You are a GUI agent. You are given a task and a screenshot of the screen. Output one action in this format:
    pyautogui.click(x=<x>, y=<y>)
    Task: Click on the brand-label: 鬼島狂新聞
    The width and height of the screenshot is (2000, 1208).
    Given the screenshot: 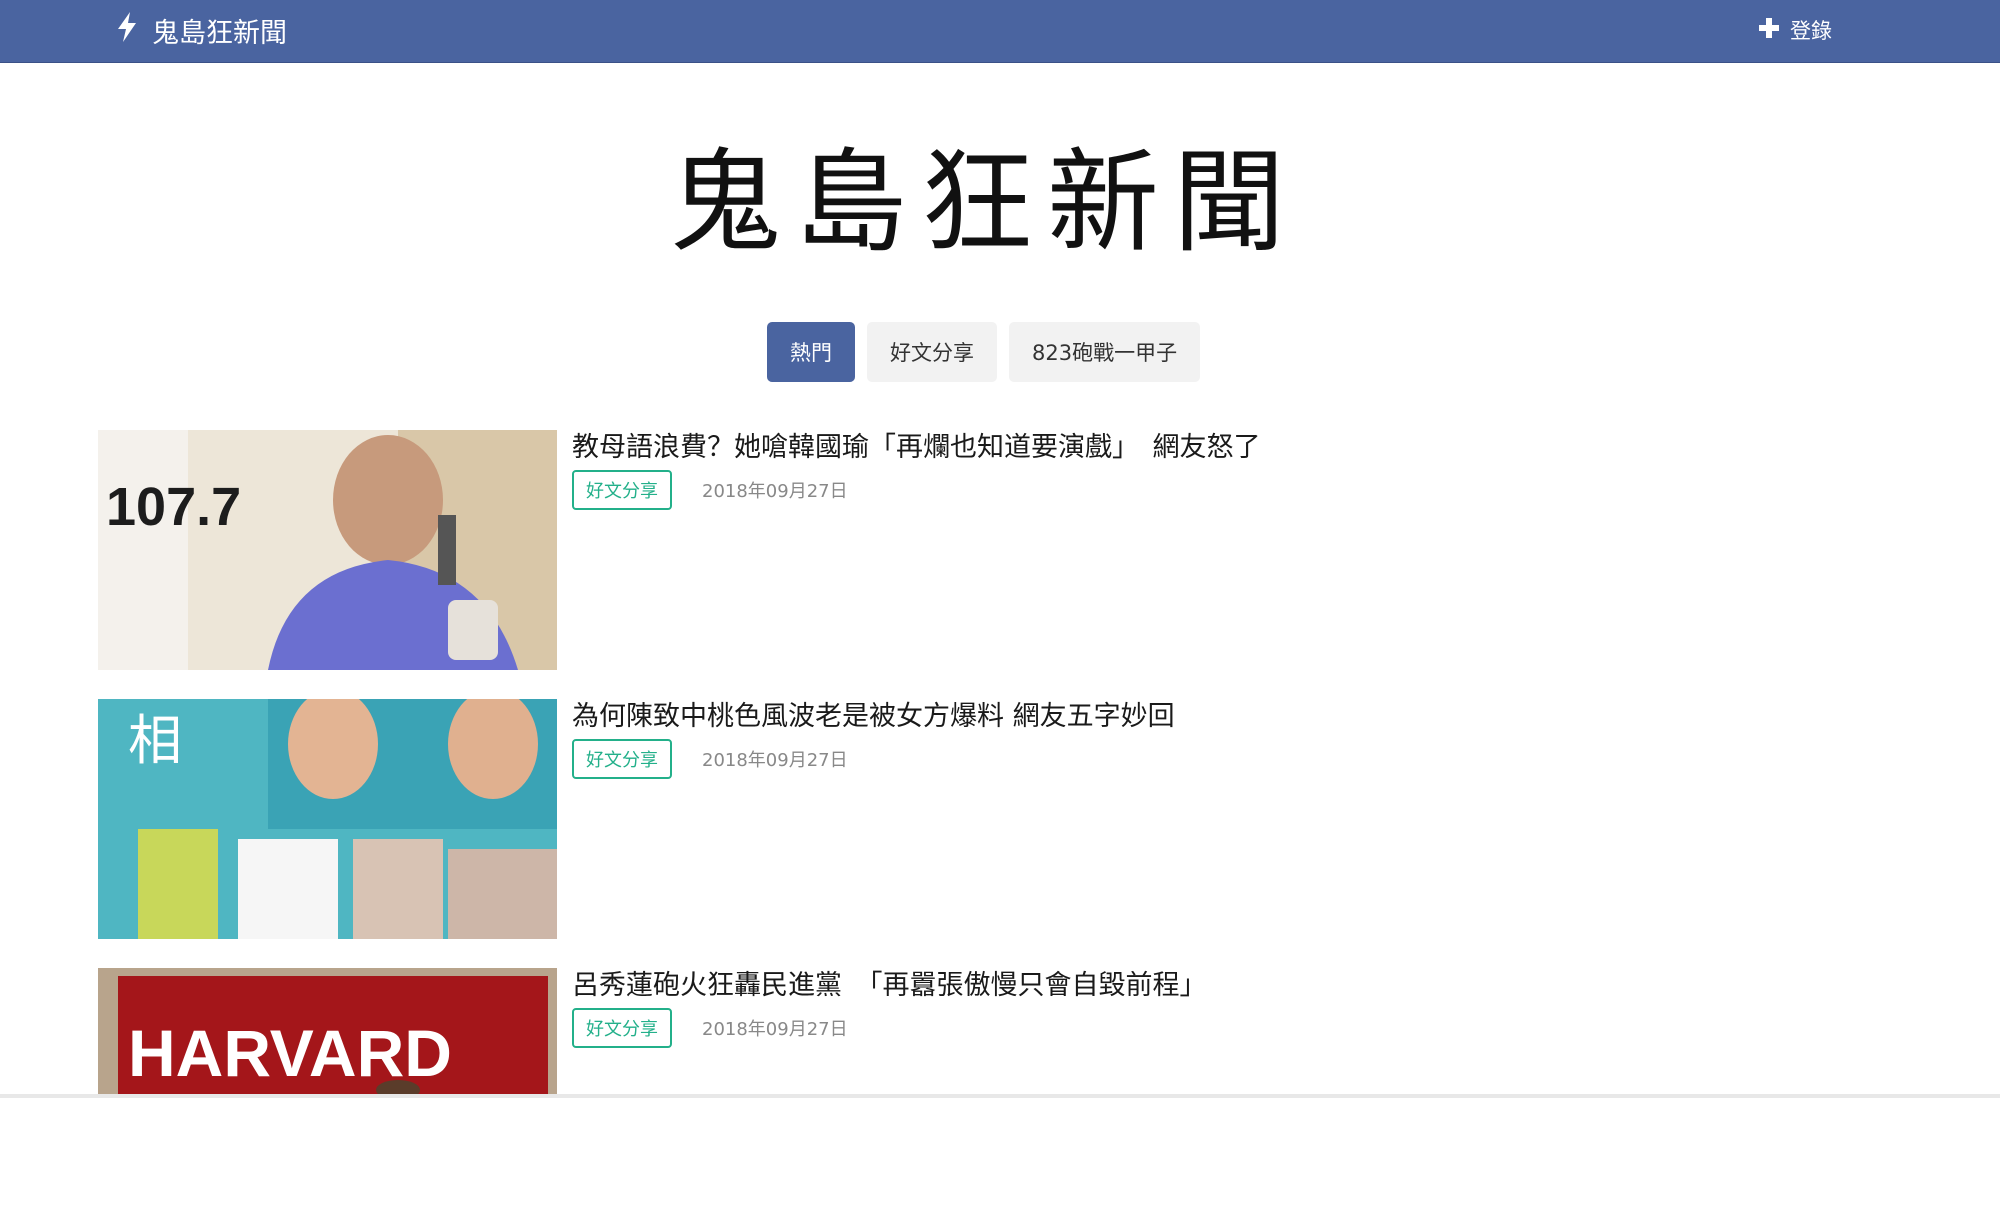 What is the action you would take?
    pyautogui.click(x=219, y=33)
    